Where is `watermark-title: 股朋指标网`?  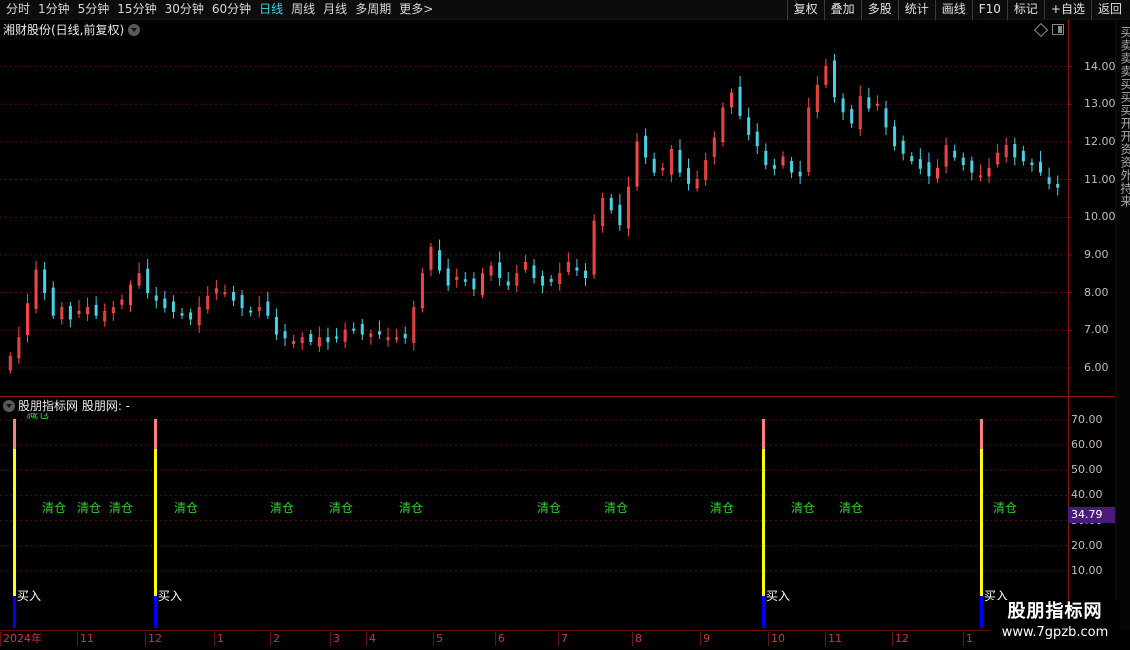 watermark-title: 股朋指标网 is located at coordinates (1055, 611).